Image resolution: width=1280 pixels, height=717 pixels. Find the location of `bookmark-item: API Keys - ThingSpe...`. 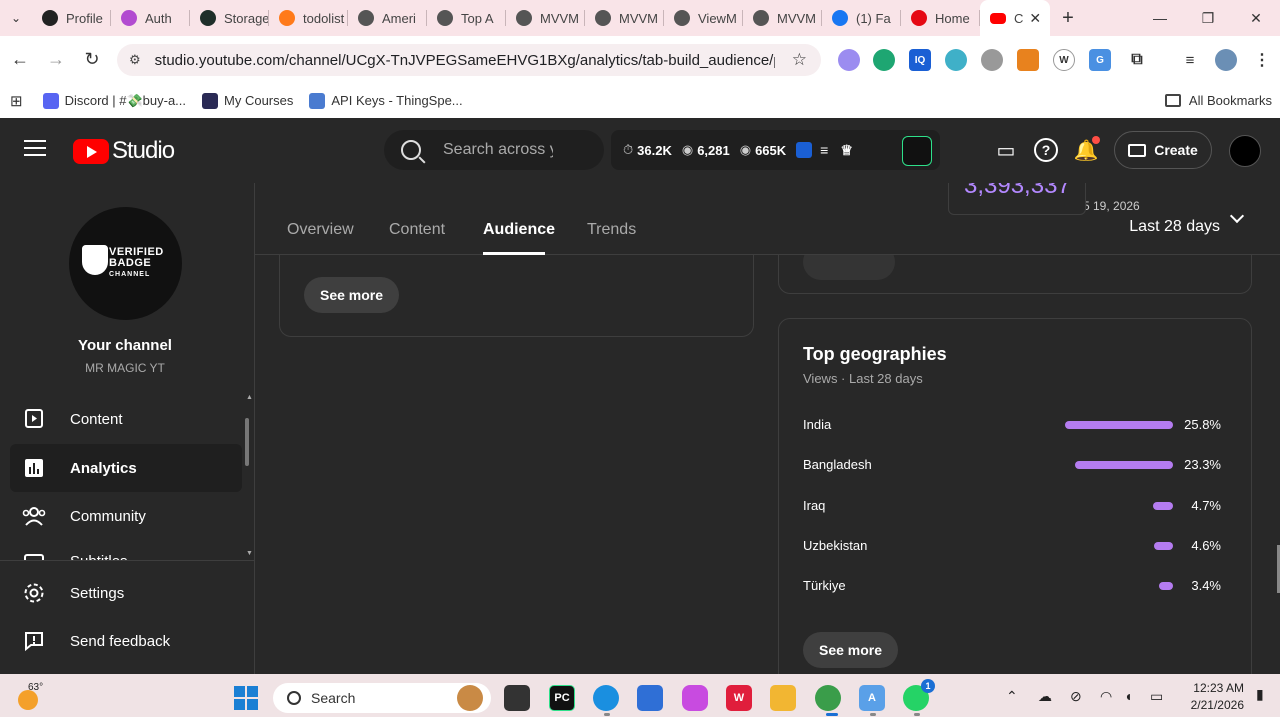

bookmark-item: API Keys - ThingSpe... is located at coordinates (386, 100).